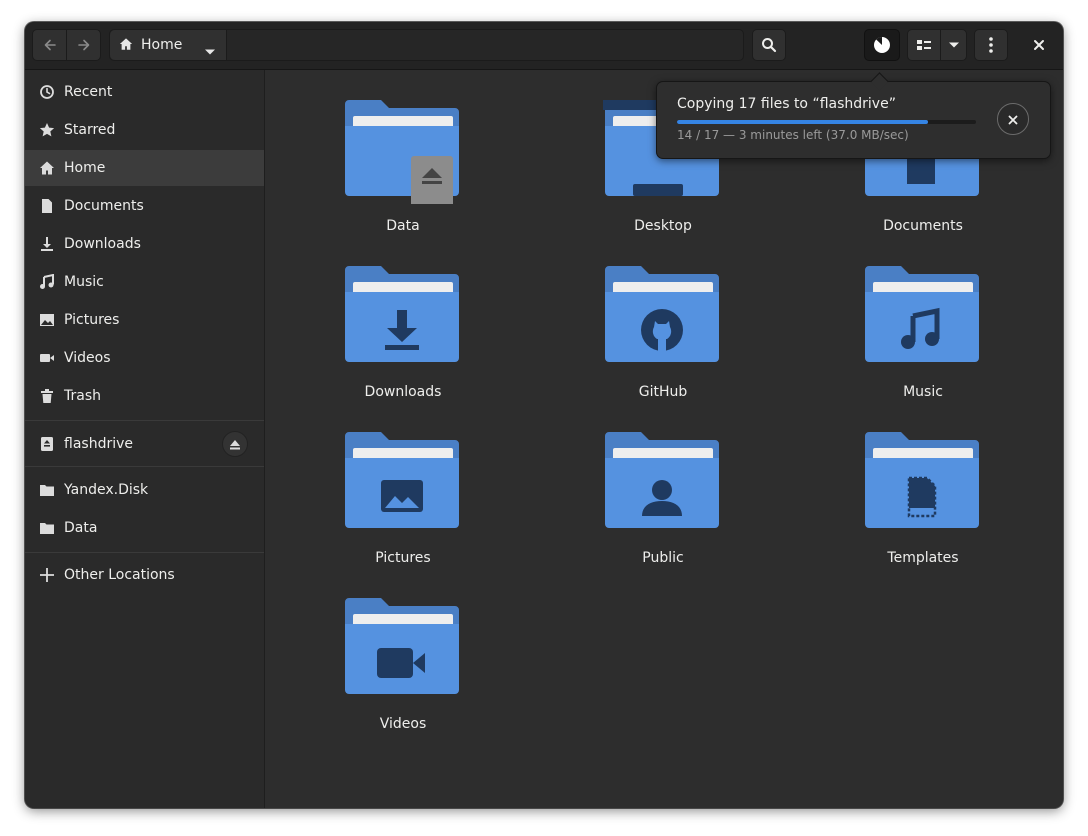  I want to click on file-operations-button, so click(882, 45).